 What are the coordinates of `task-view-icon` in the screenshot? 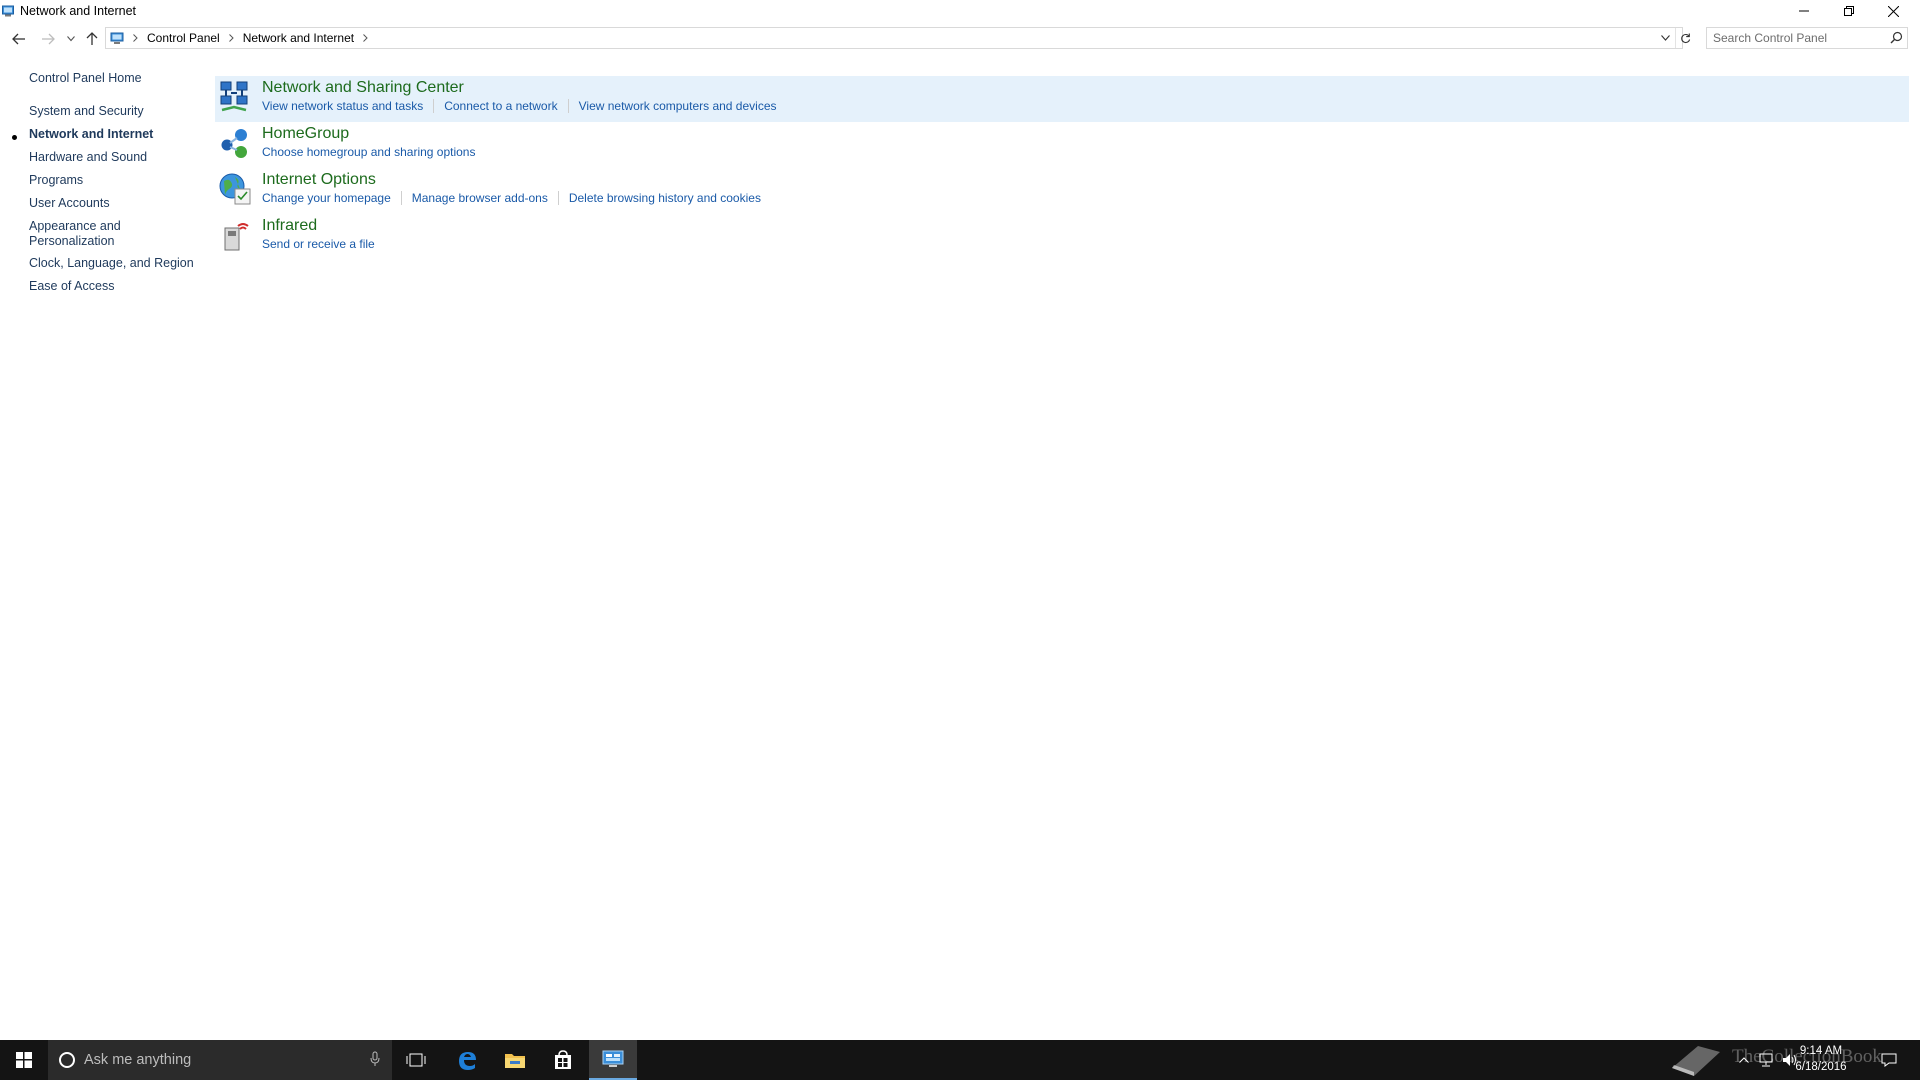 It's located at (416, 1060).